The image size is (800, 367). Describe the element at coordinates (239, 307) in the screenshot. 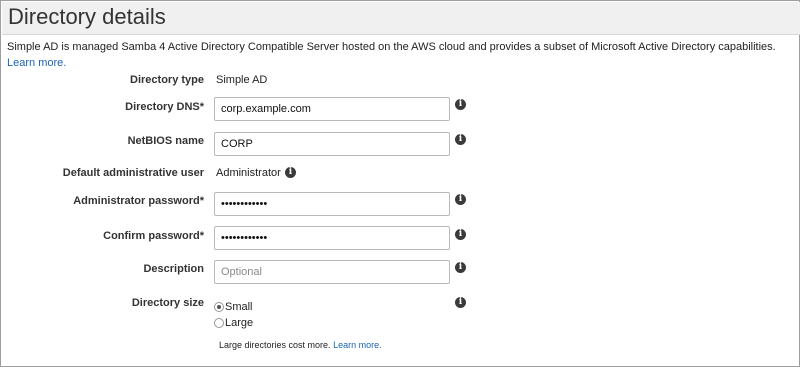

I see `radio-small-label: Small` at that location.